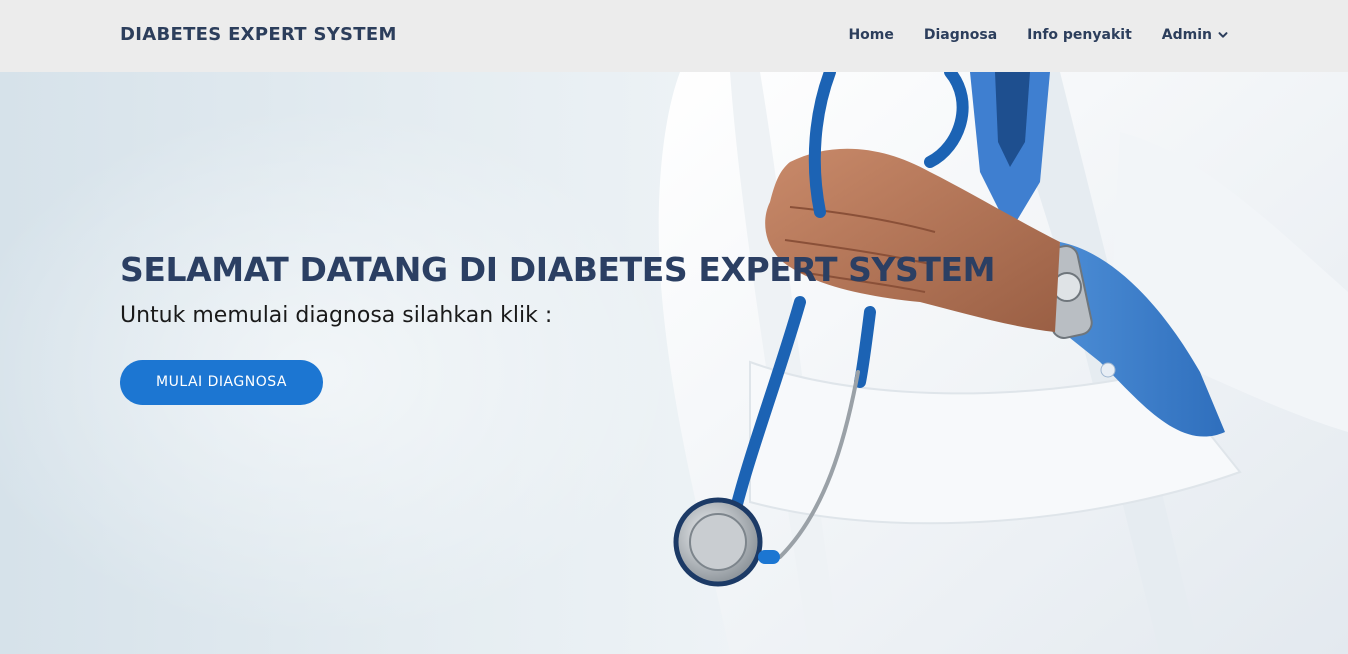  What do you see at coordinates (960, 35) in the screenshot?
I see `nav-diagnosa-link: Diagnosa` at bounding box center [960, 35].